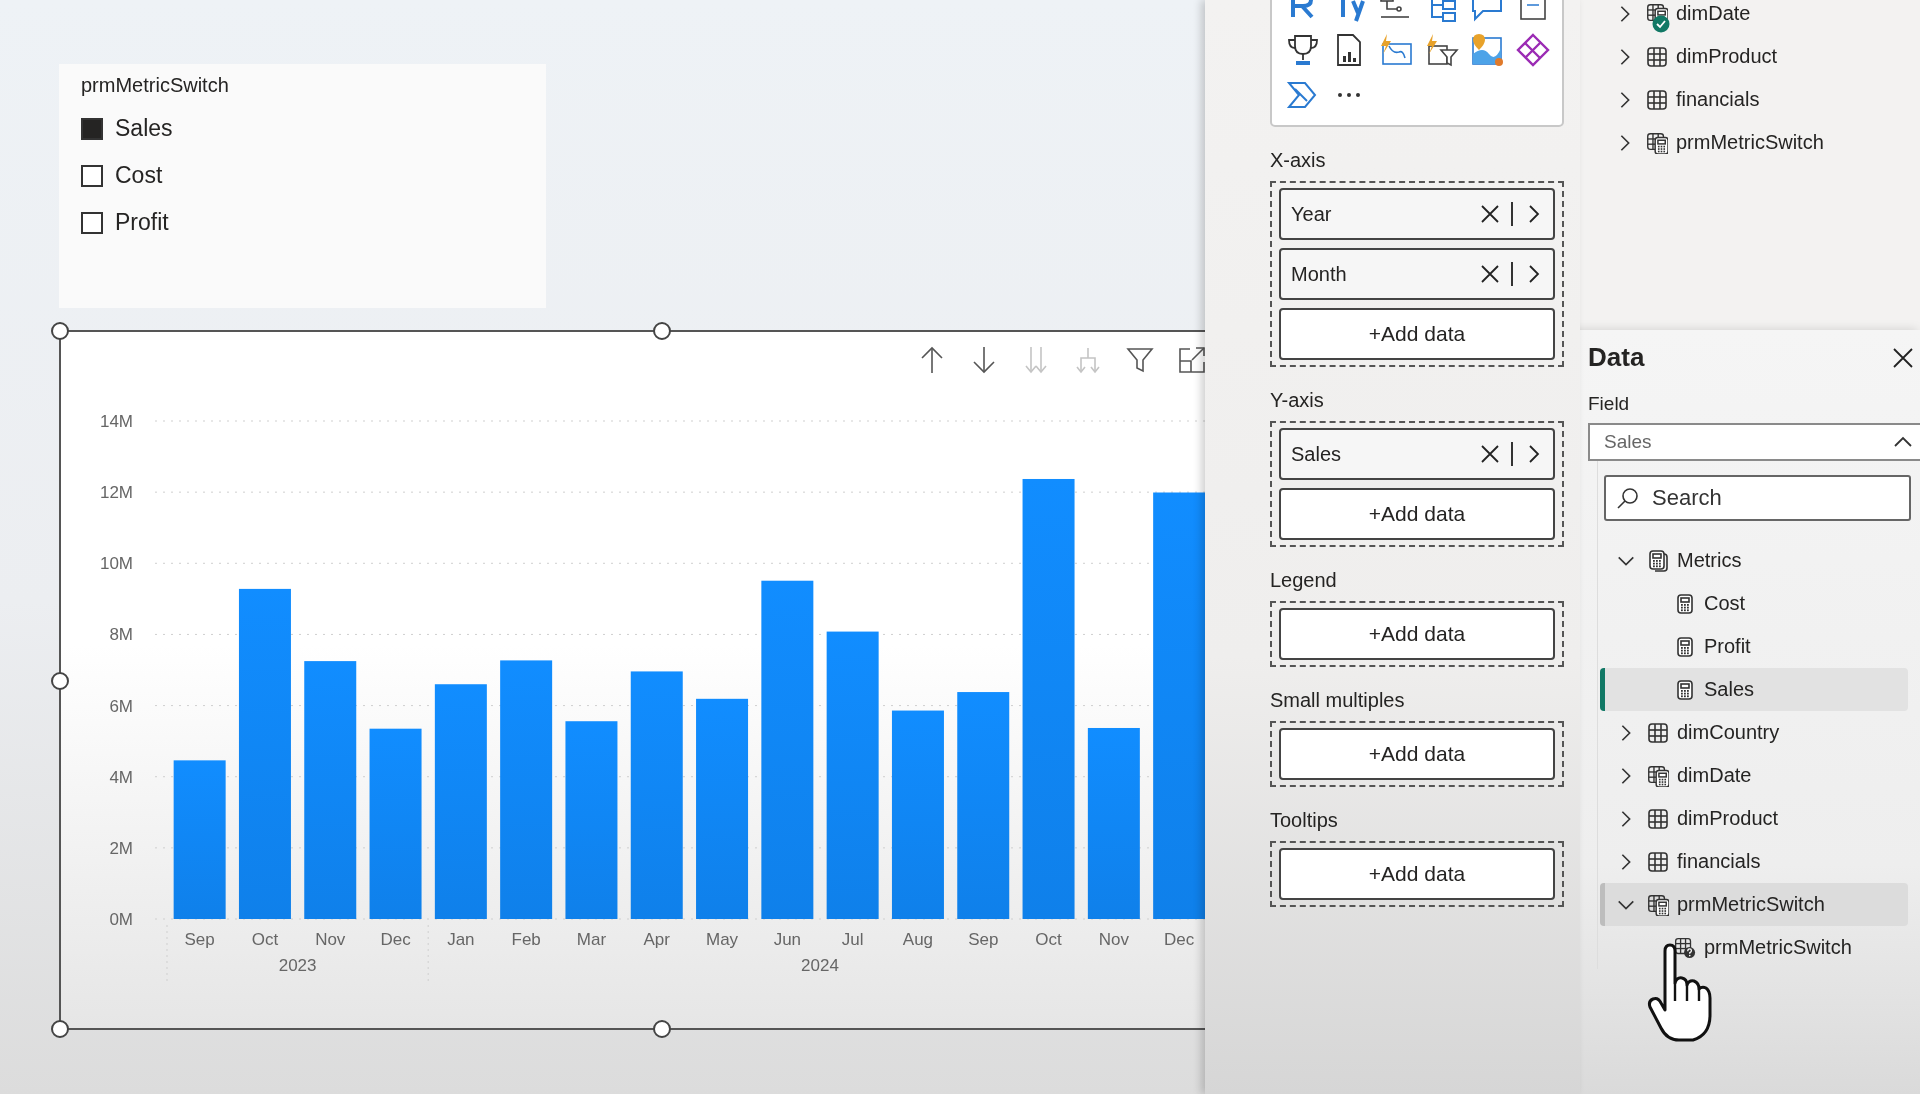 This screenshot has width=1920, height=1094. I want to click on focus-mode-icon, so click(1191, 360).